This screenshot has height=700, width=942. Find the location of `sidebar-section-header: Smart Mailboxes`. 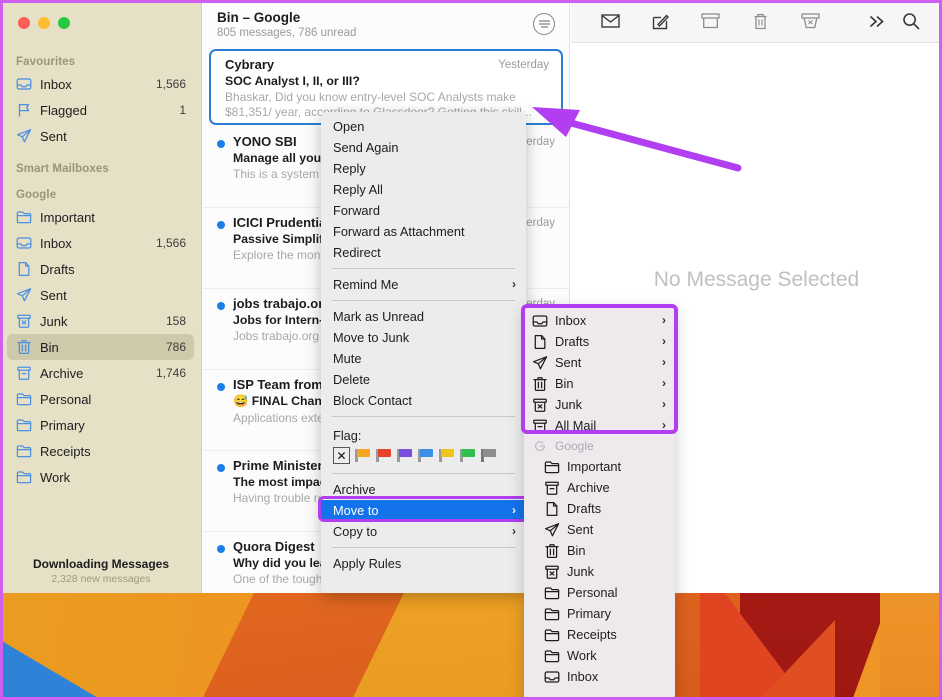

sidebar-section-header: Smart Mailboxes is located at coordinates (62, 169).